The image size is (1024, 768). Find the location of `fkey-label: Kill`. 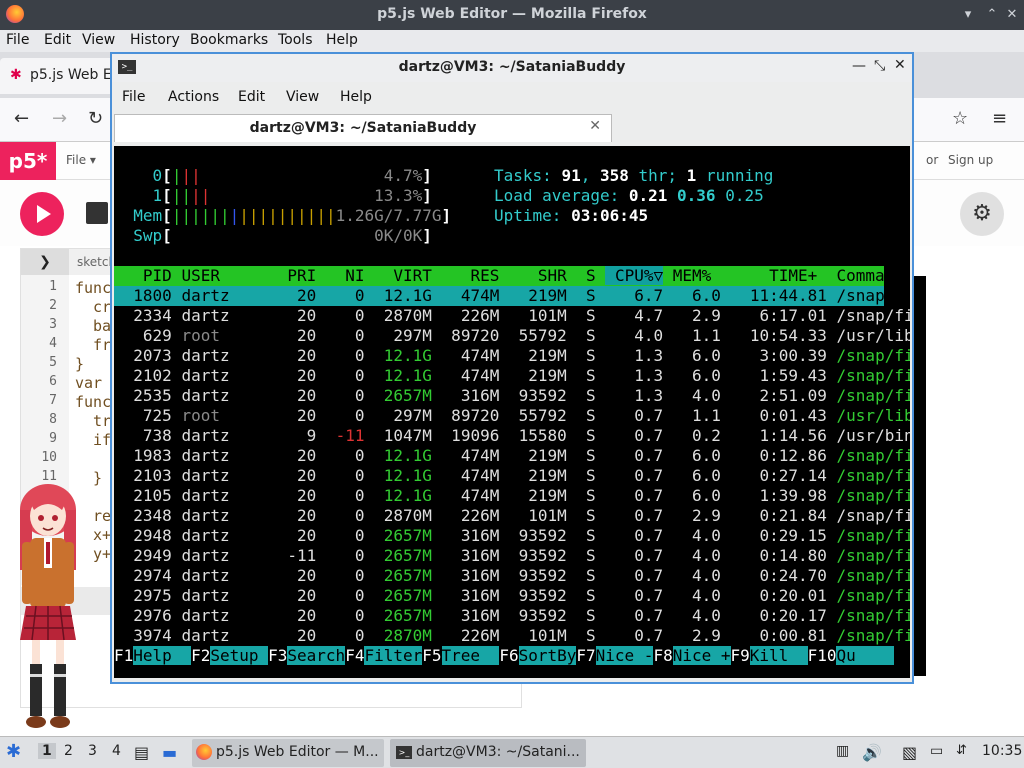

fkey-label: Kill is located at coordinates (778, 655).